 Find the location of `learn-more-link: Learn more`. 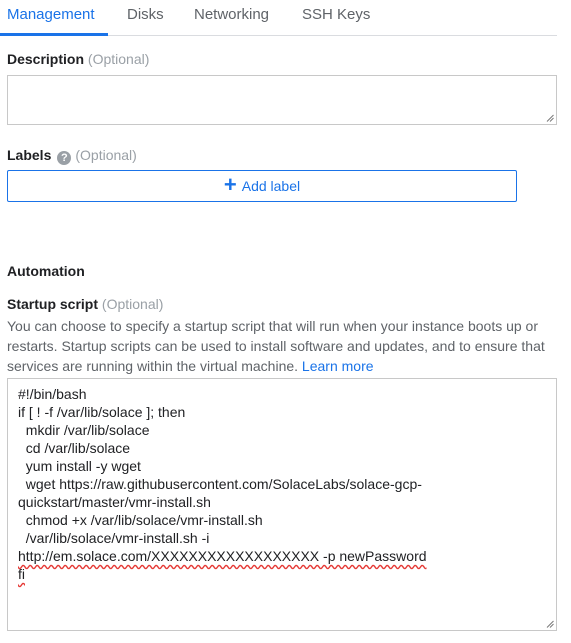

learn-more-link: Learn more is located at coordinates (338, 366).